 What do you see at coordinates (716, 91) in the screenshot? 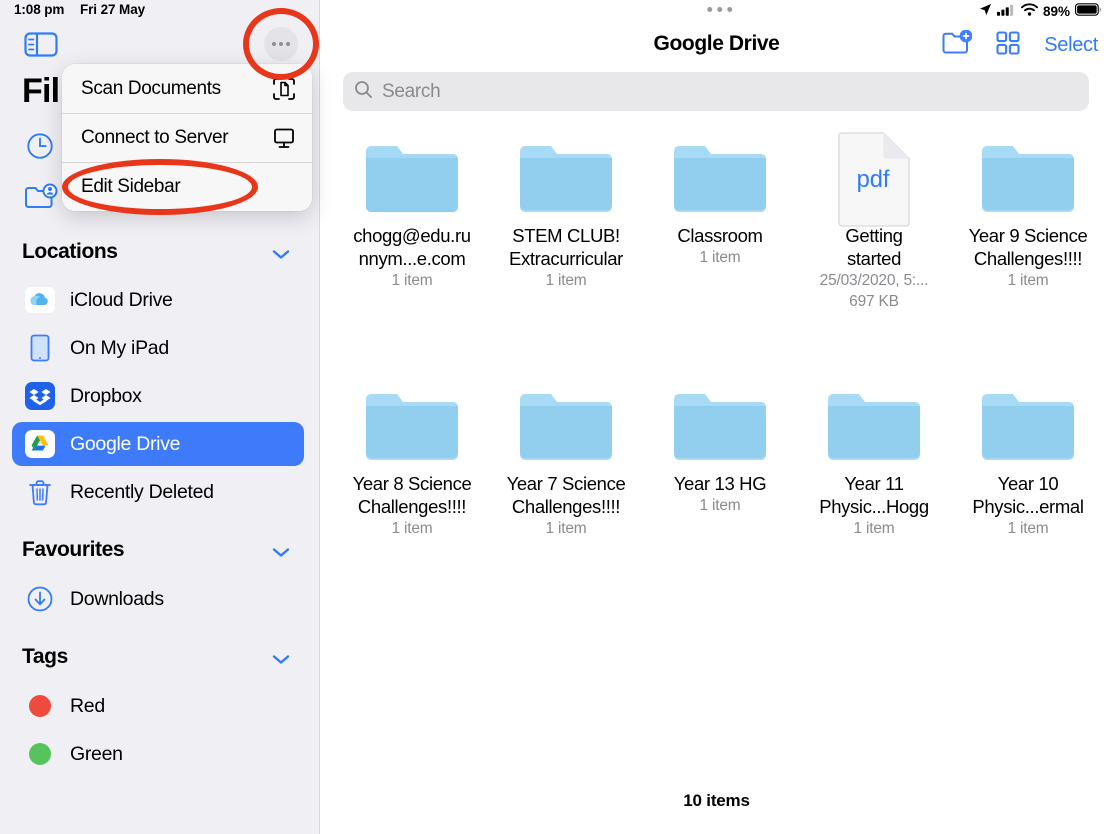
I see `search-input: Search` at bounding box center [716, 91].